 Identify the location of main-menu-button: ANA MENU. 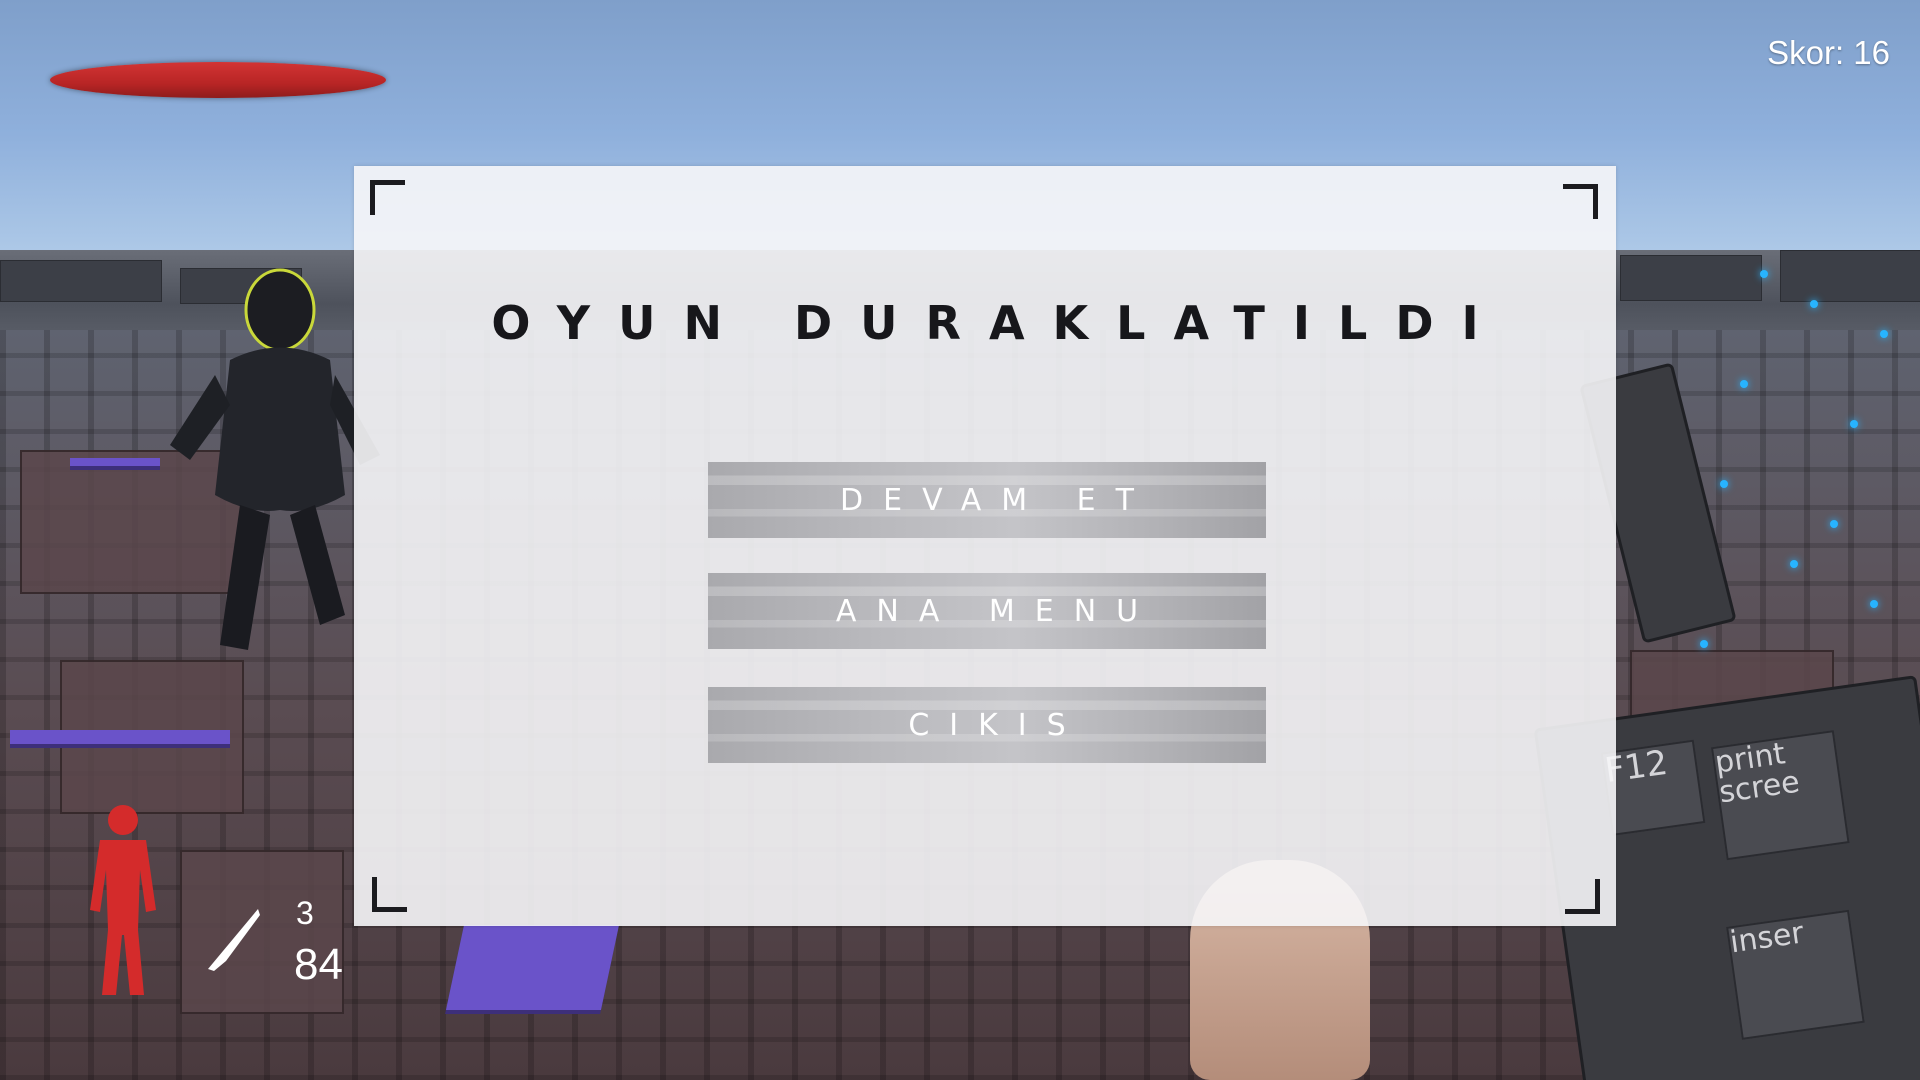
(987, 611).